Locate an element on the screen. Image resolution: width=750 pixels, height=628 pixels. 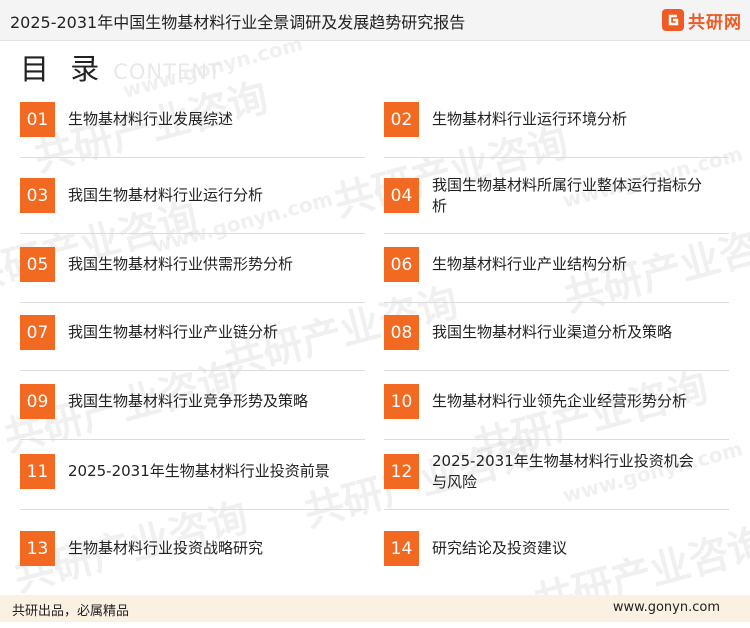
toc-item-03: 03 我国生物基材料行业运行分析 is located at coordinates (192, 213).